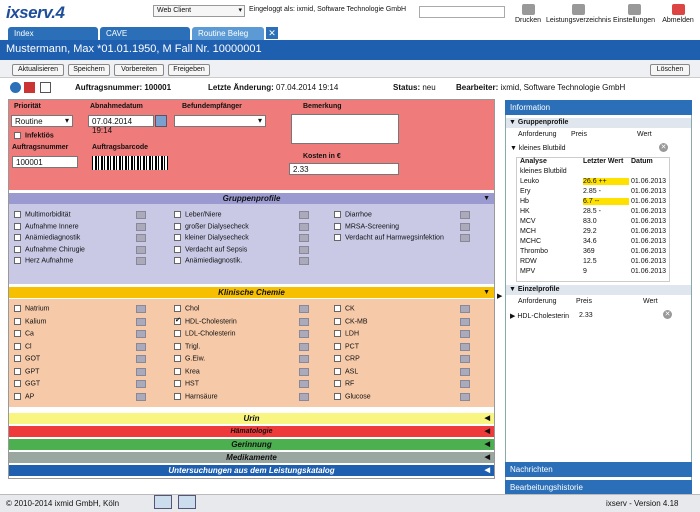  I want to click on prepare-button: Vorbereiten, so click(139, 70).